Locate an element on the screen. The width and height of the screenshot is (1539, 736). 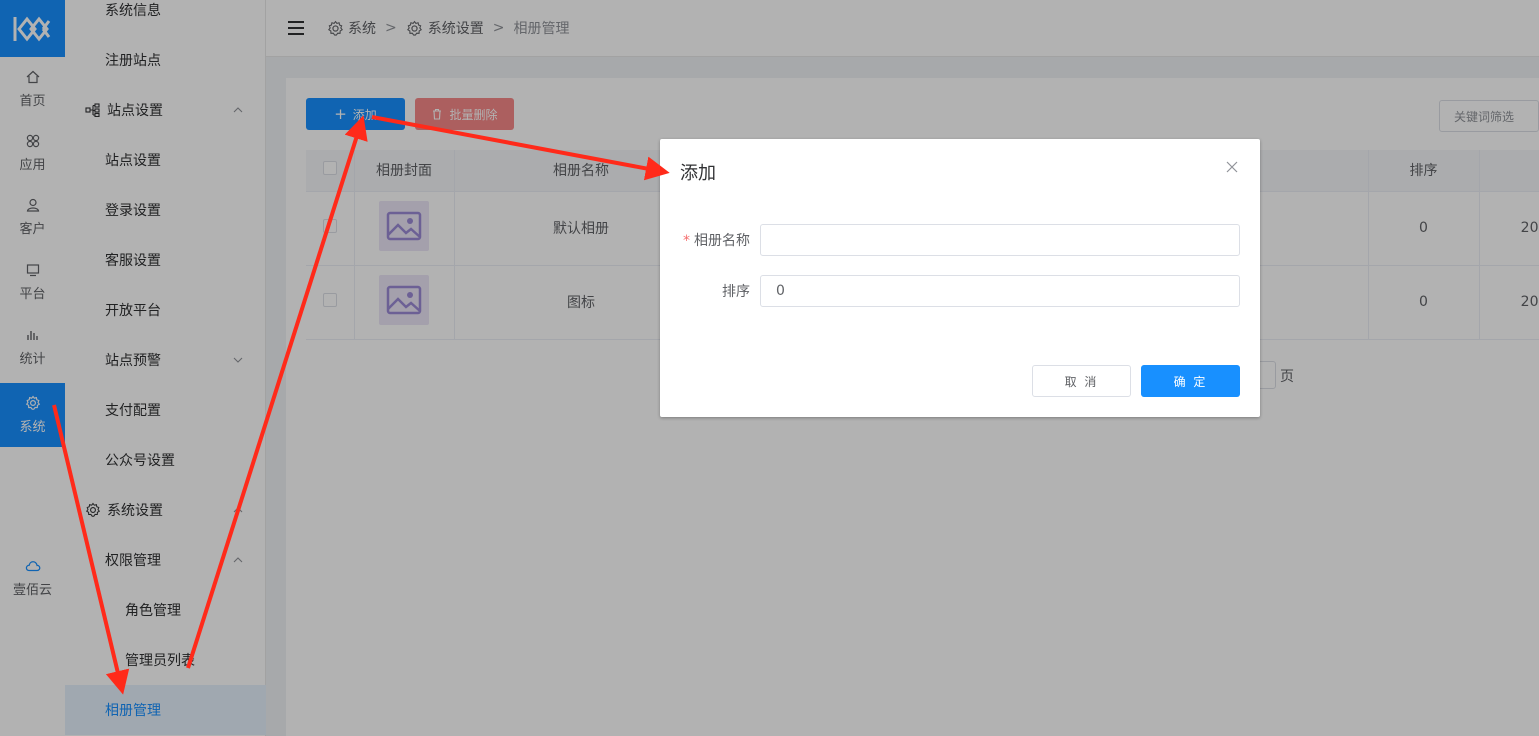
sort-label: 排序 is located at coordinates (736, 292).